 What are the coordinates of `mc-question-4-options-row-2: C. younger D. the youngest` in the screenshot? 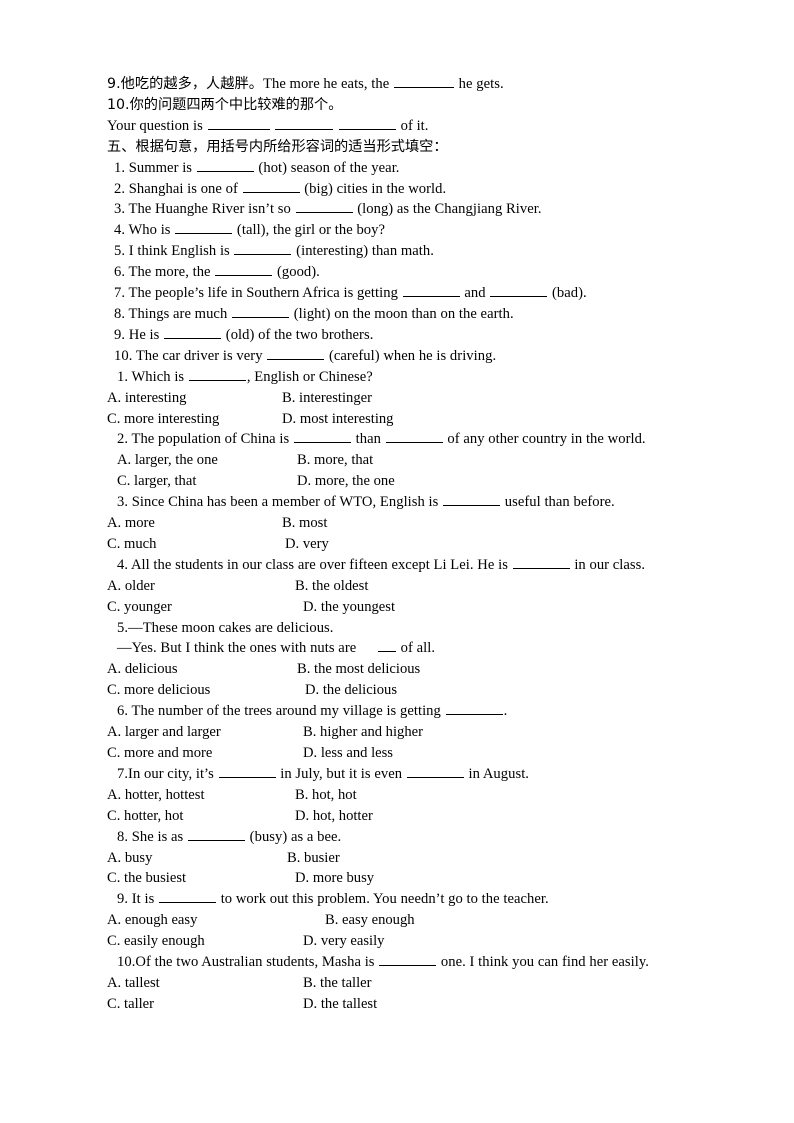 It's located at (407, 607).